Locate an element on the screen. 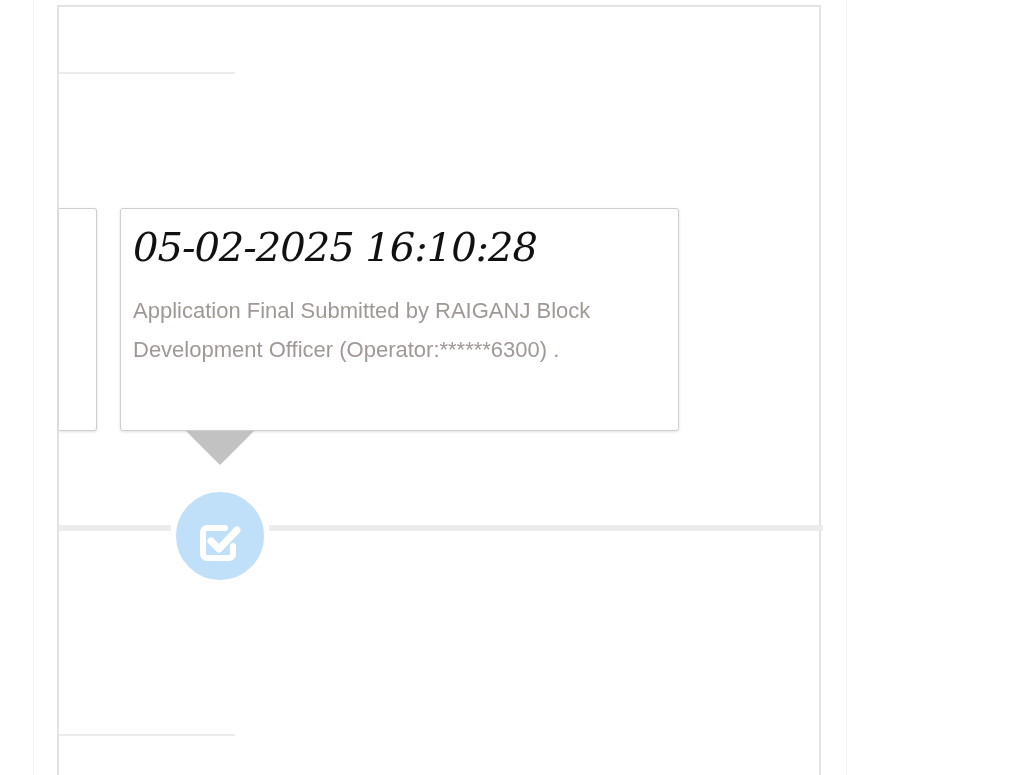 Image resolution: width=1024 pixels, height=775 pixels. event-timestamp: 05-02-2025 16:10:28 is located at coordinates (335, 247).